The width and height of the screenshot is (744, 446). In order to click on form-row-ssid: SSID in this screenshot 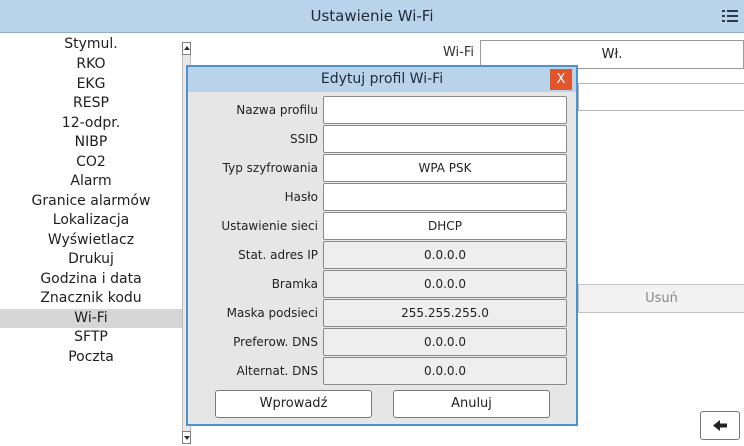, I will do `click(382, 139)`.